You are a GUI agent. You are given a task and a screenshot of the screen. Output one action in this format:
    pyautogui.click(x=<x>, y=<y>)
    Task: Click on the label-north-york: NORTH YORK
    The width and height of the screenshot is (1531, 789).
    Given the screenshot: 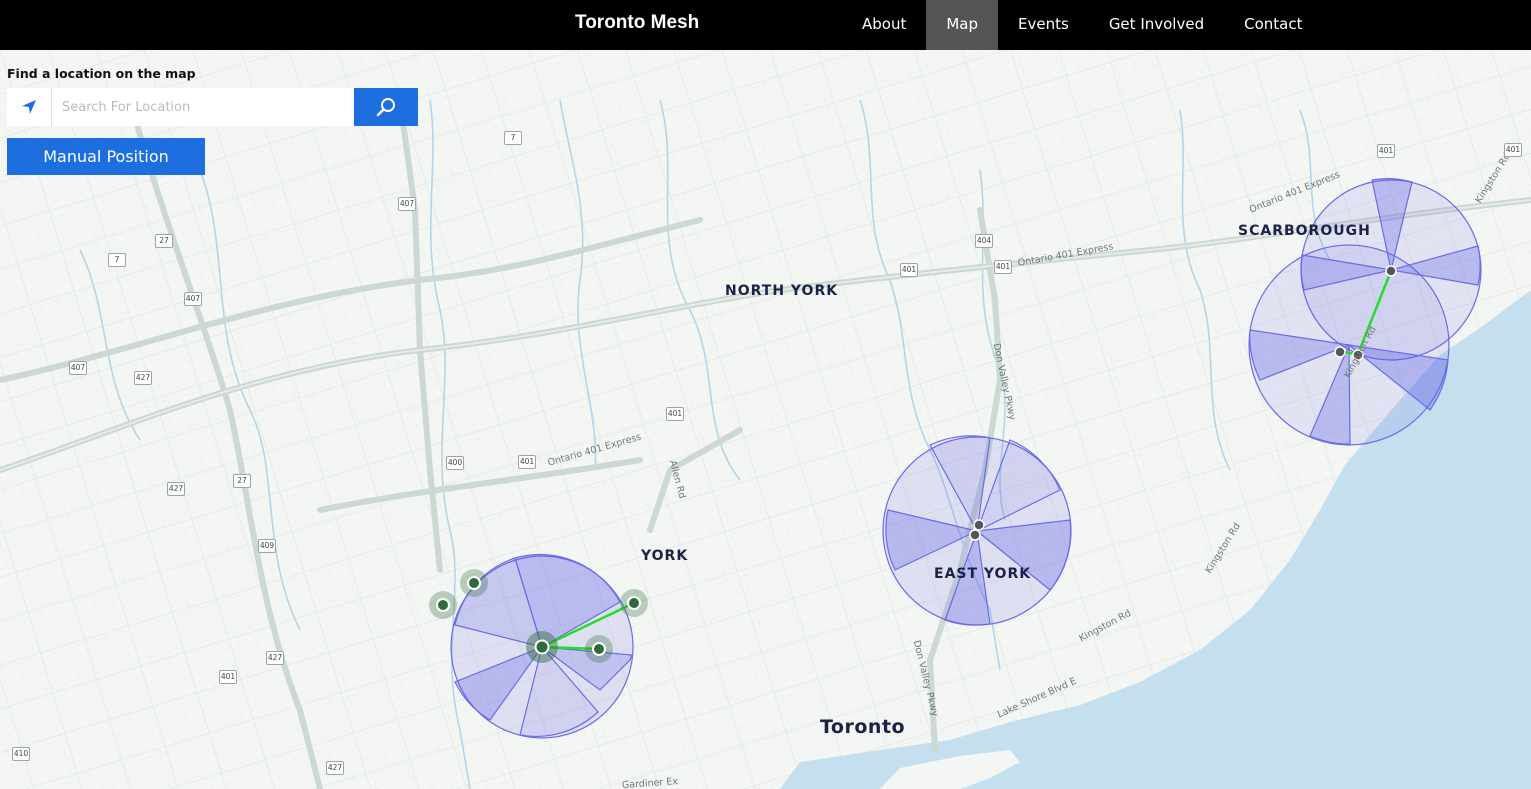 What is the action you would take?
    pyautogui.click(x=782, y=291)
    